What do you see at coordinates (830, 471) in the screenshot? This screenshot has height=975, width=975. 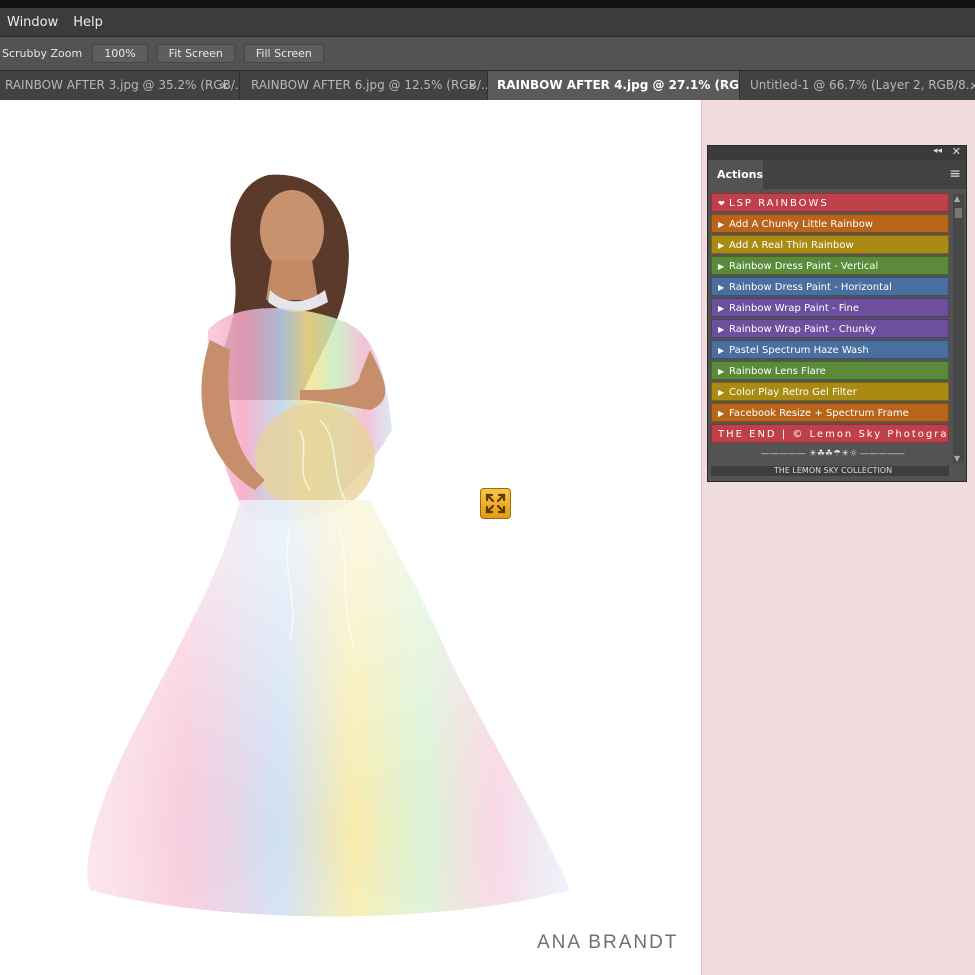 I see `action-footer-row: THE LEMON SKY COLLECTION` at bounding box center [830, 471].